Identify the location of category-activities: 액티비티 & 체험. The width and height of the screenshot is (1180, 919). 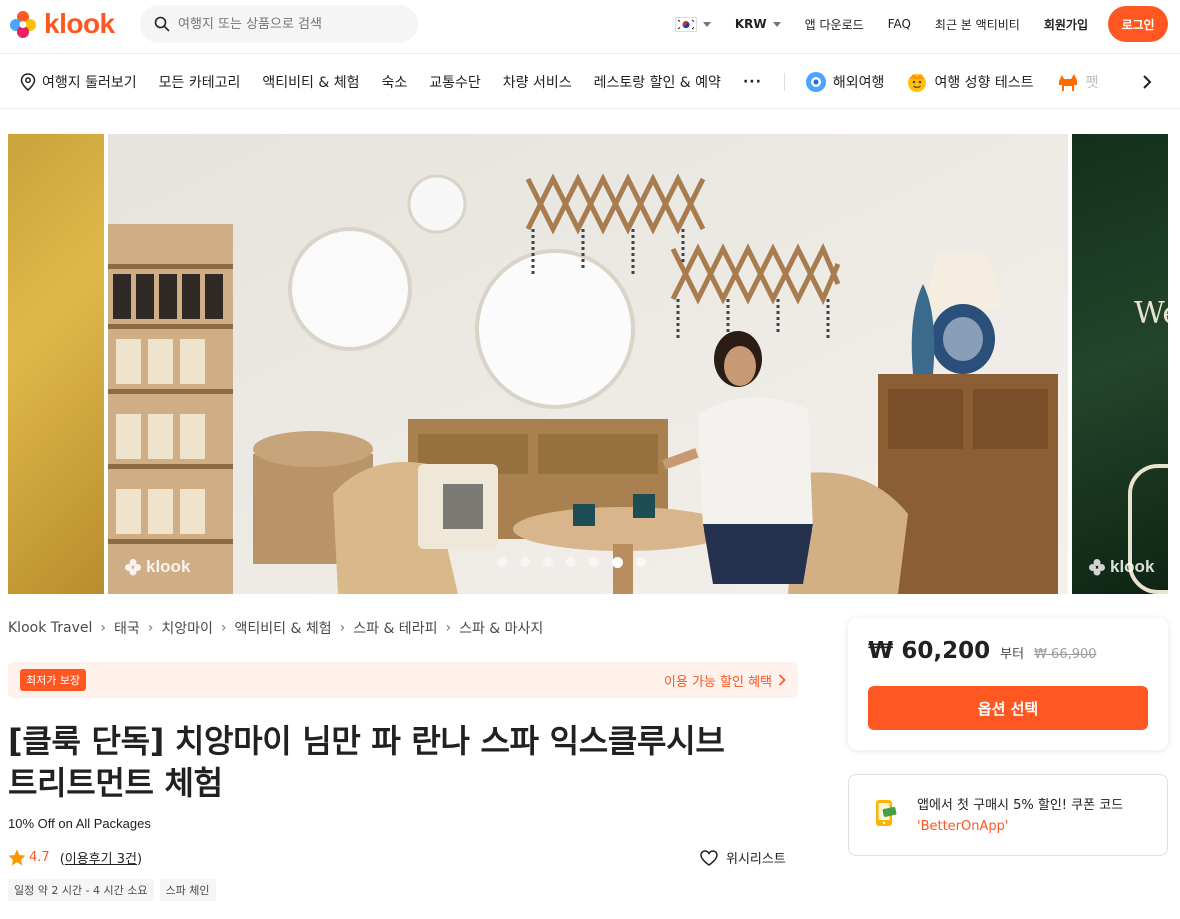
(310, 82).